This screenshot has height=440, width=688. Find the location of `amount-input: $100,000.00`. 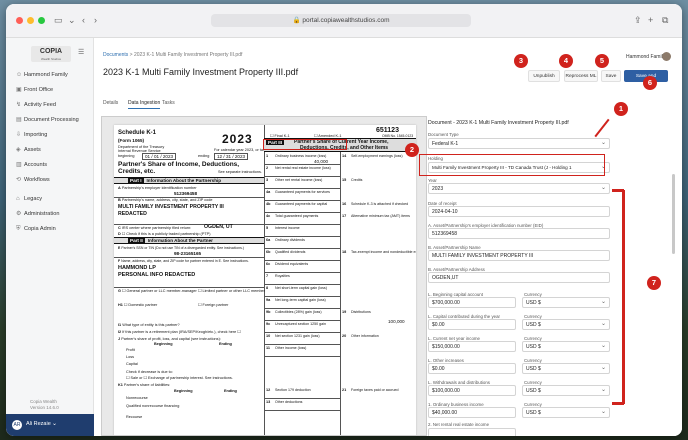

amount-input: $100,000.00 is located at coordinates (472, 390).